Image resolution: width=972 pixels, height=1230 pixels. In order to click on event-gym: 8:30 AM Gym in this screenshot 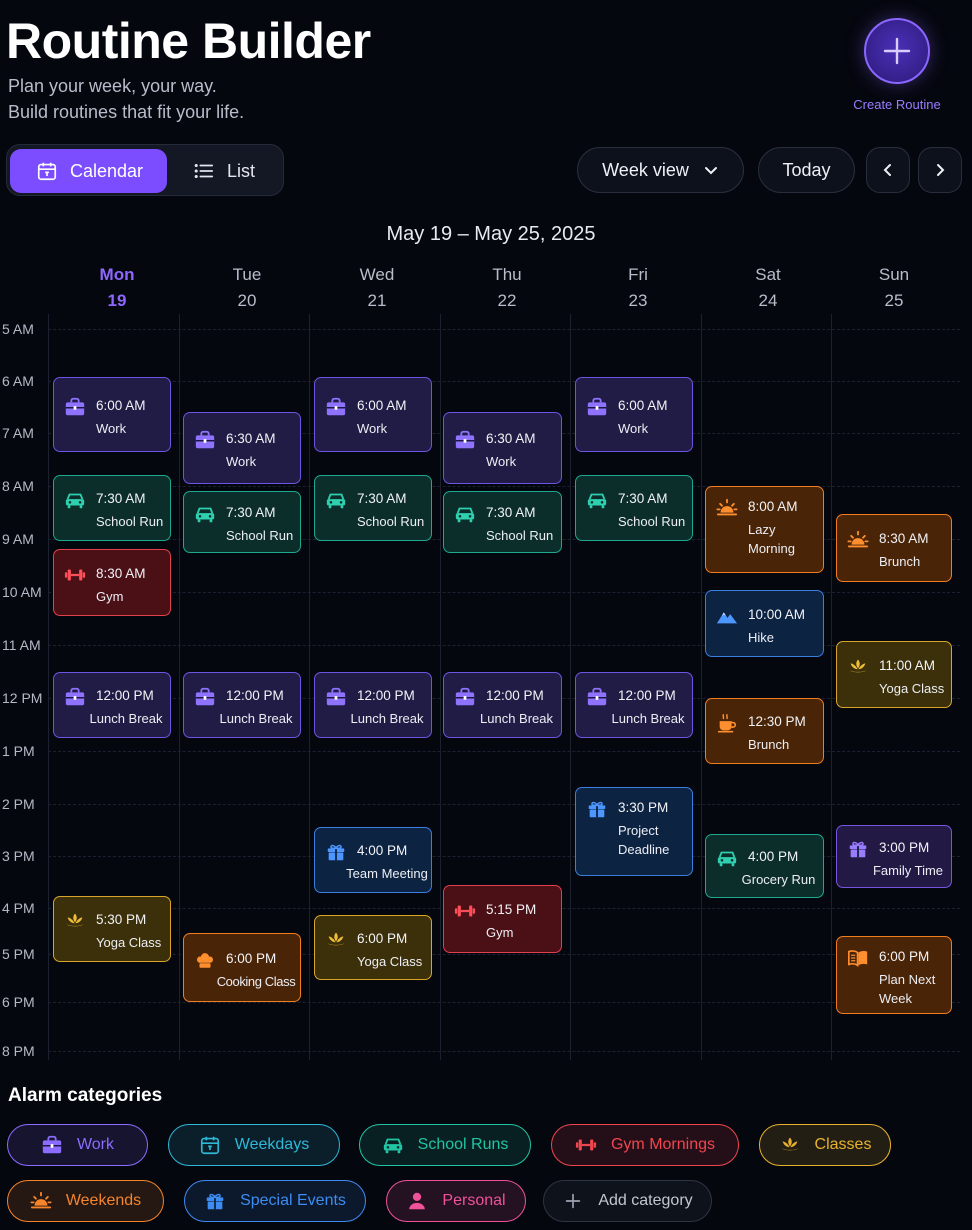, I will do `click(112, 582)`.